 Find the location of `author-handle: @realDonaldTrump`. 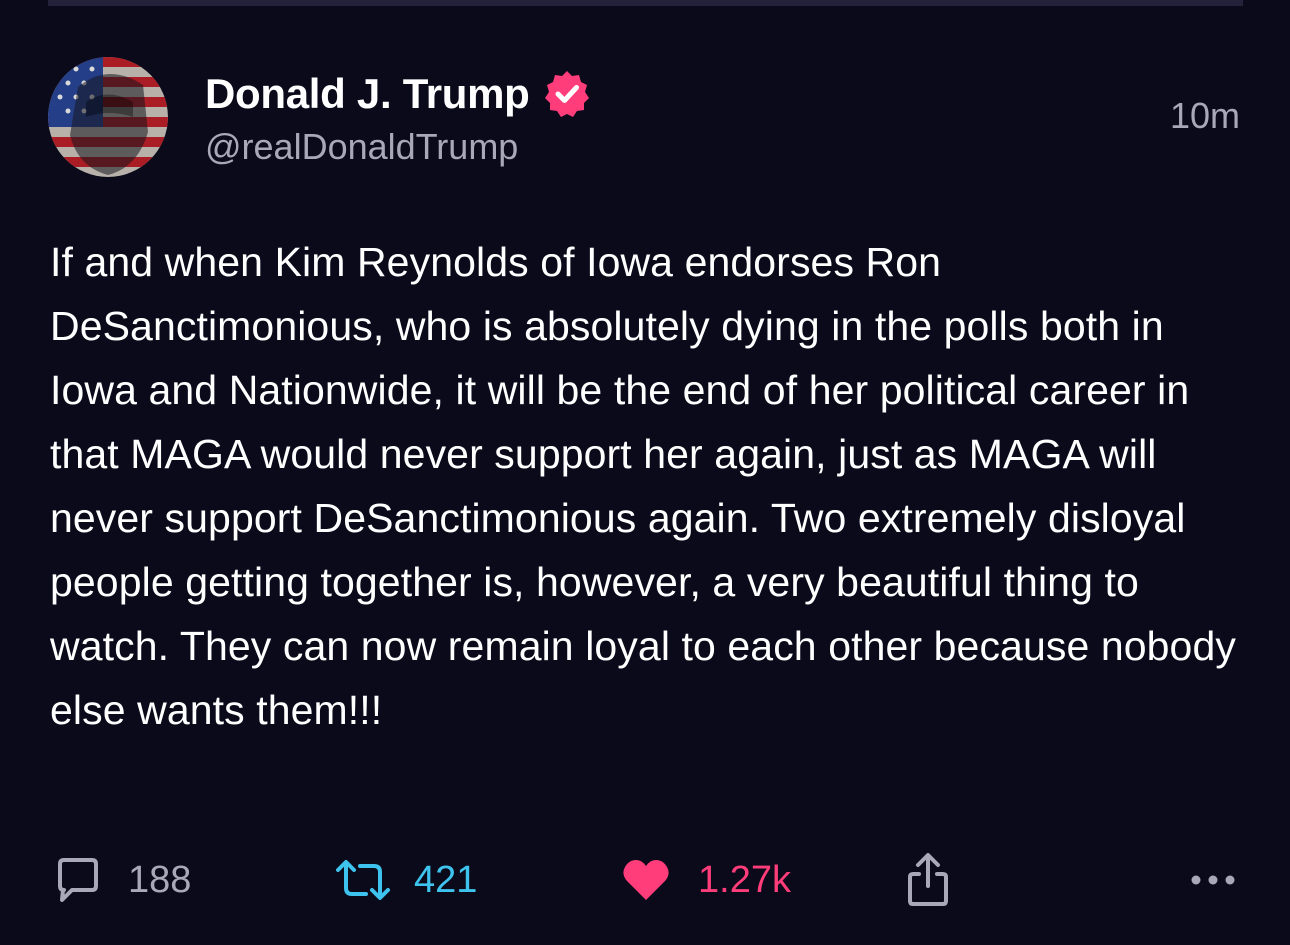

author-handle: @realDonaldTrump is located at coordinates (398, 147).